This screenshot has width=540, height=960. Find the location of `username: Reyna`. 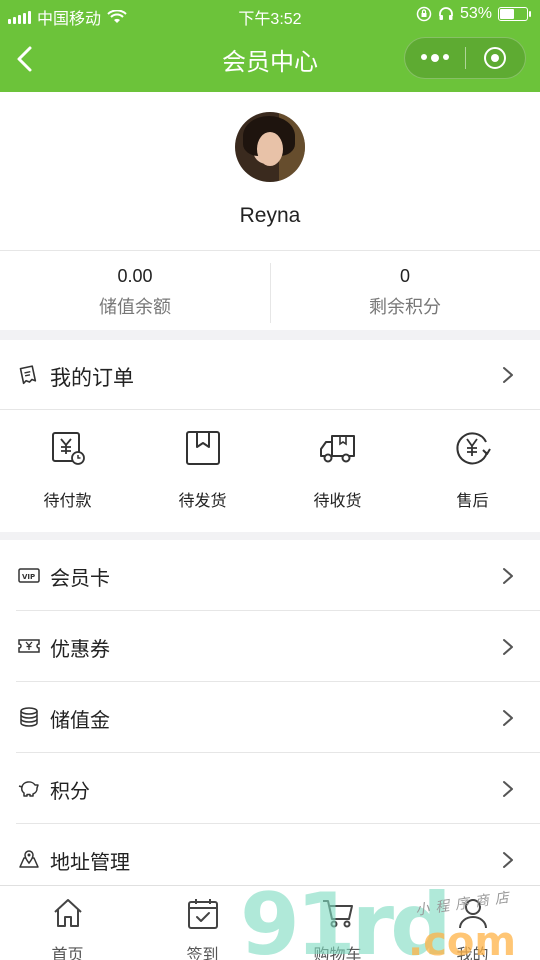

username: Reyna is located at coordinates (270, 215).